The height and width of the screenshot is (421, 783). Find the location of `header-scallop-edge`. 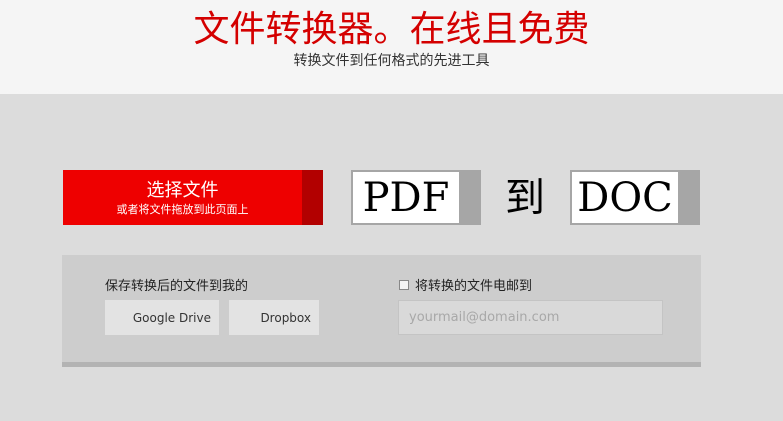

header-scallop-edge is located at coordinates (391, 94).